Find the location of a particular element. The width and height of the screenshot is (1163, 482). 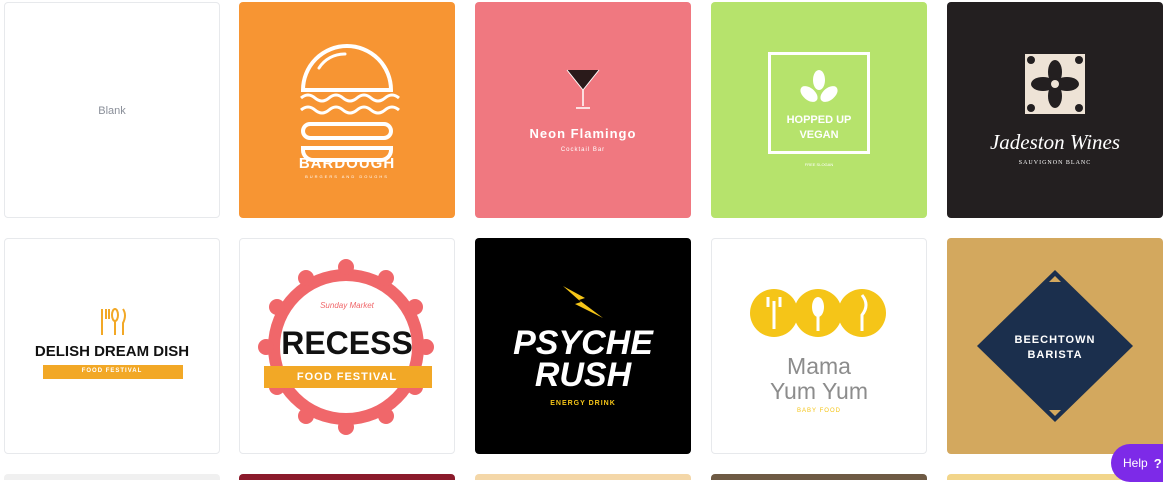

vegan-title-line1: HOPPED UP is located at coordinates (819, 120).